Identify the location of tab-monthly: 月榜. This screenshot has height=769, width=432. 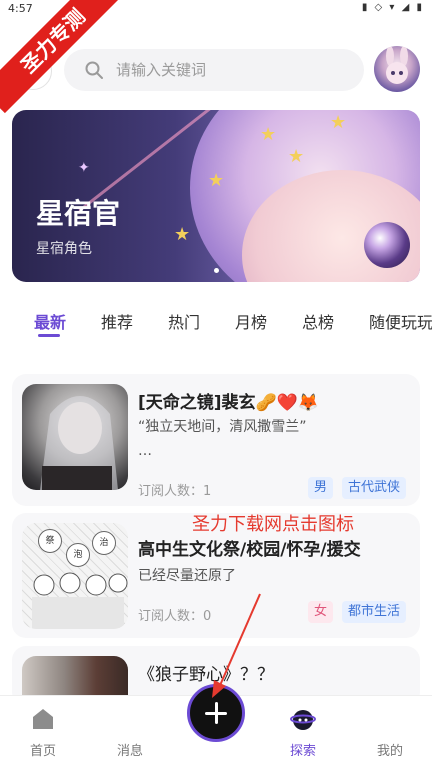
(251, 321).